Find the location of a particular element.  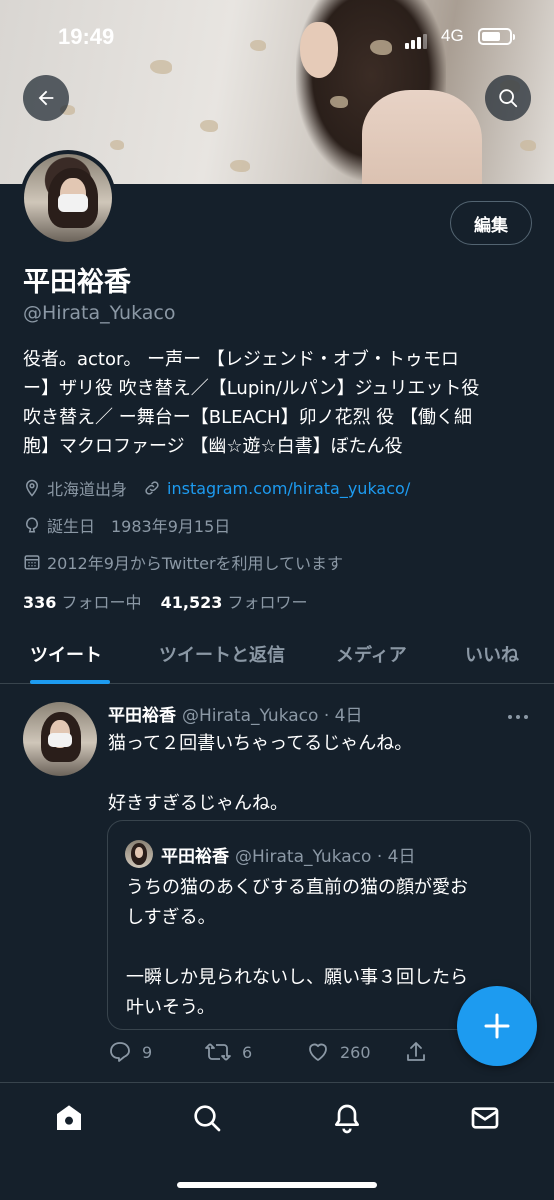

bio-line: 役者。actor。 ー声ー 【レジェンド・オブ・トゥモロ is located at coordinates (241, 359).